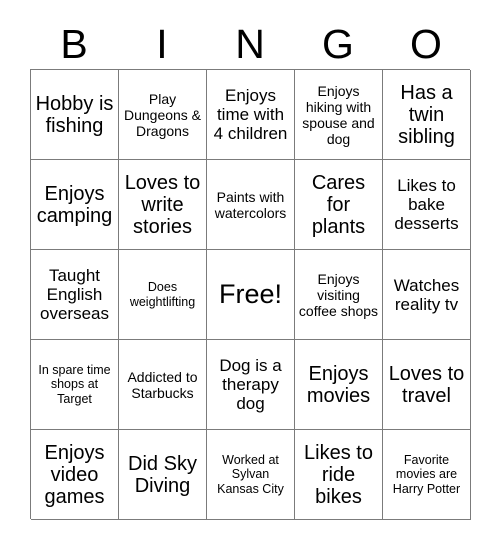 The image size is (500, 544). Describe the element at coordinates (162, 43) in the screenshot. I see `bingo-header-letter-i: I` at that location.